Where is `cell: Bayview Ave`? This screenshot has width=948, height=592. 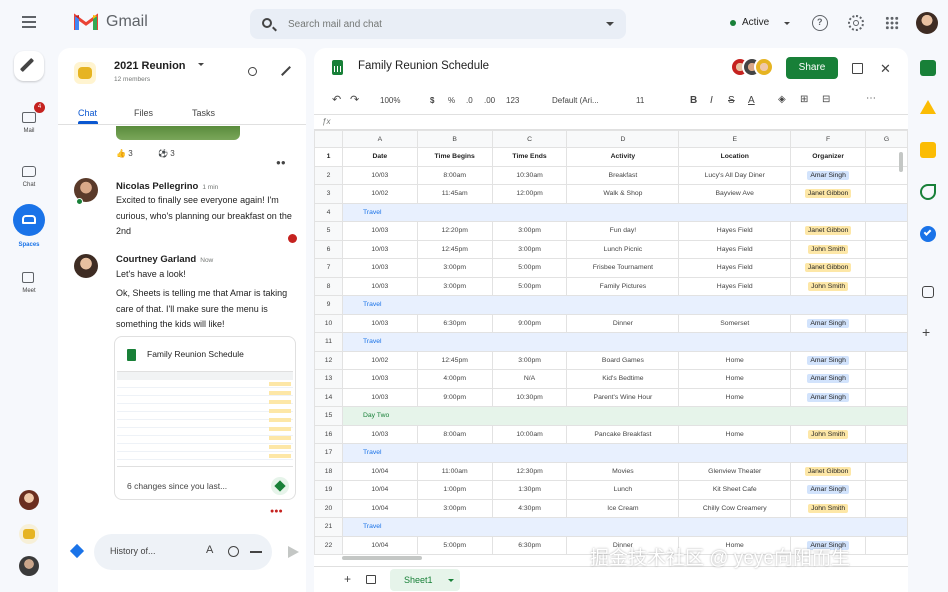 cell: Bayview Ave is located at coordinates (735, 194).